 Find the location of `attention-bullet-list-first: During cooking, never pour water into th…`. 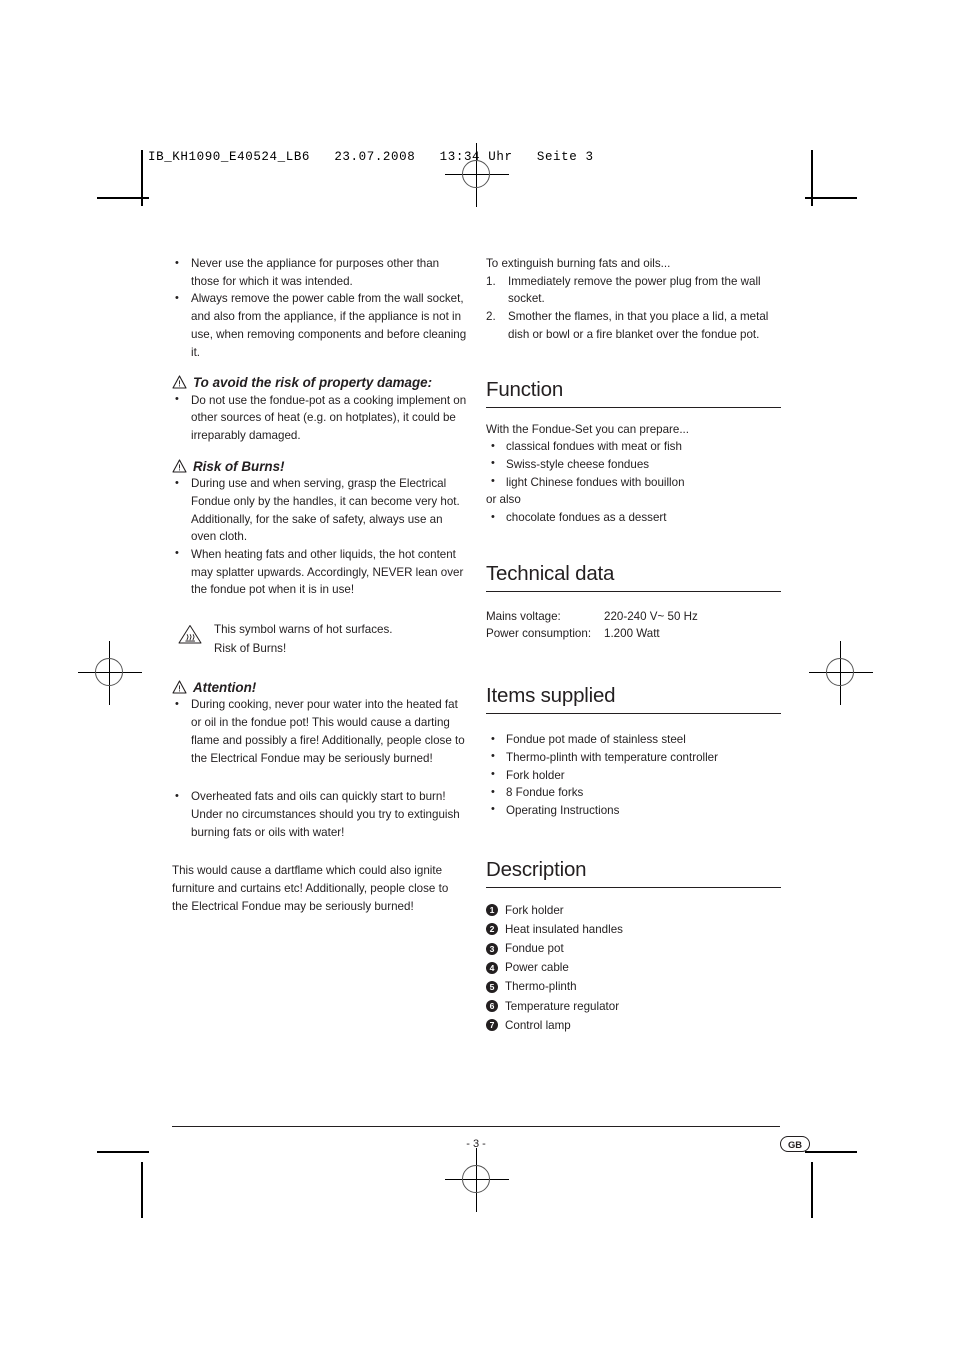

attention-bullet-list-first: During cooking, never pour water into th… is located at coordinates (319, 731).